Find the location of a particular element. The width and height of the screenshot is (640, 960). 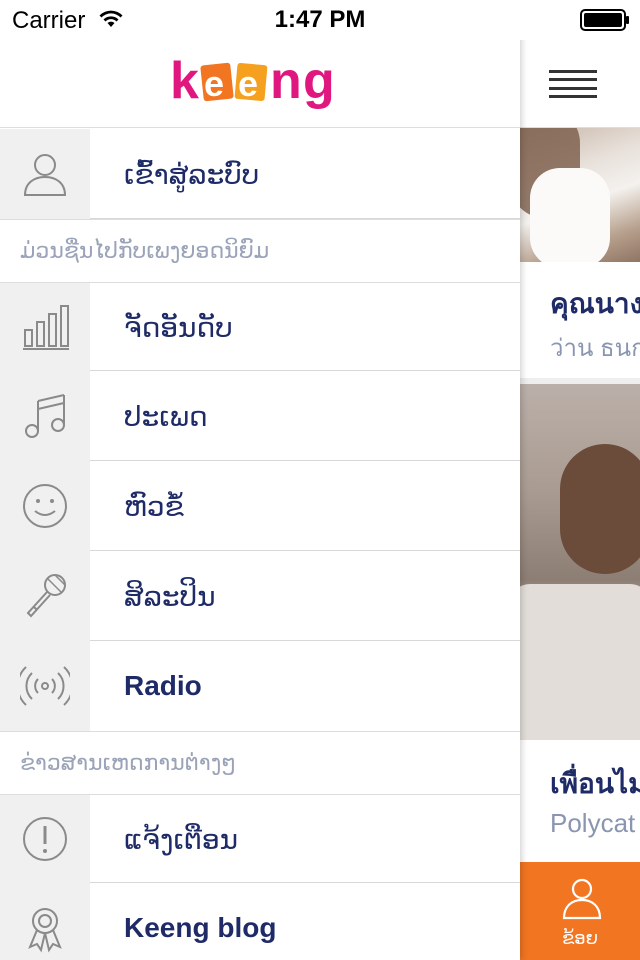

clock: 1:47 PM is located at coordinates (320, 19).